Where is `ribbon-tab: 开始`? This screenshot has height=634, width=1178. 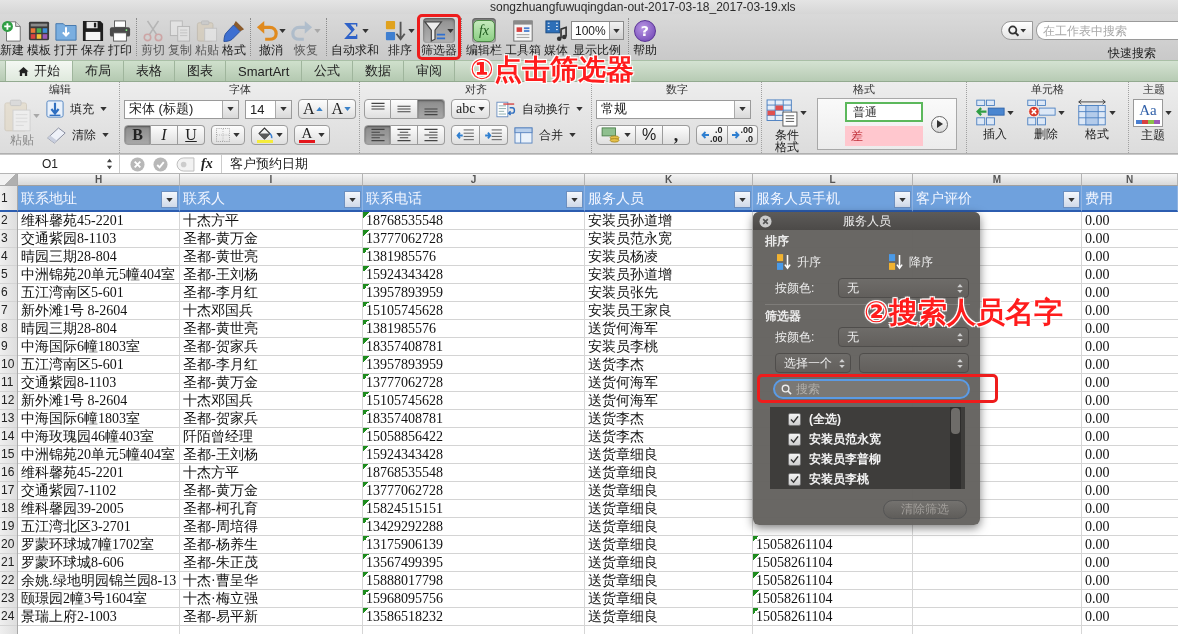
ribbon-tab: 开始 is located at coordinates (39, 71).